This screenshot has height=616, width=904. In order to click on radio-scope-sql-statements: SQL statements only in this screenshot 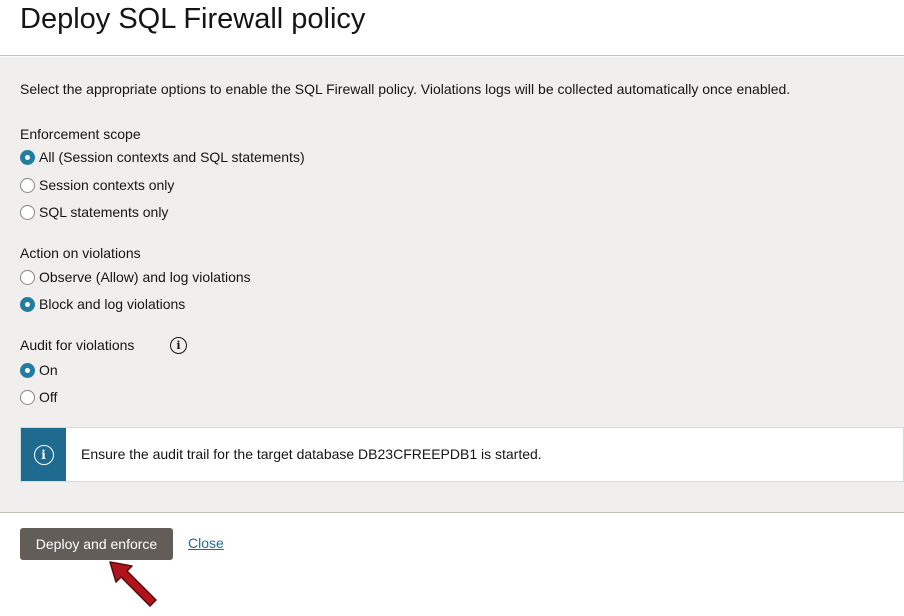, I will do `click(94, 212)`.